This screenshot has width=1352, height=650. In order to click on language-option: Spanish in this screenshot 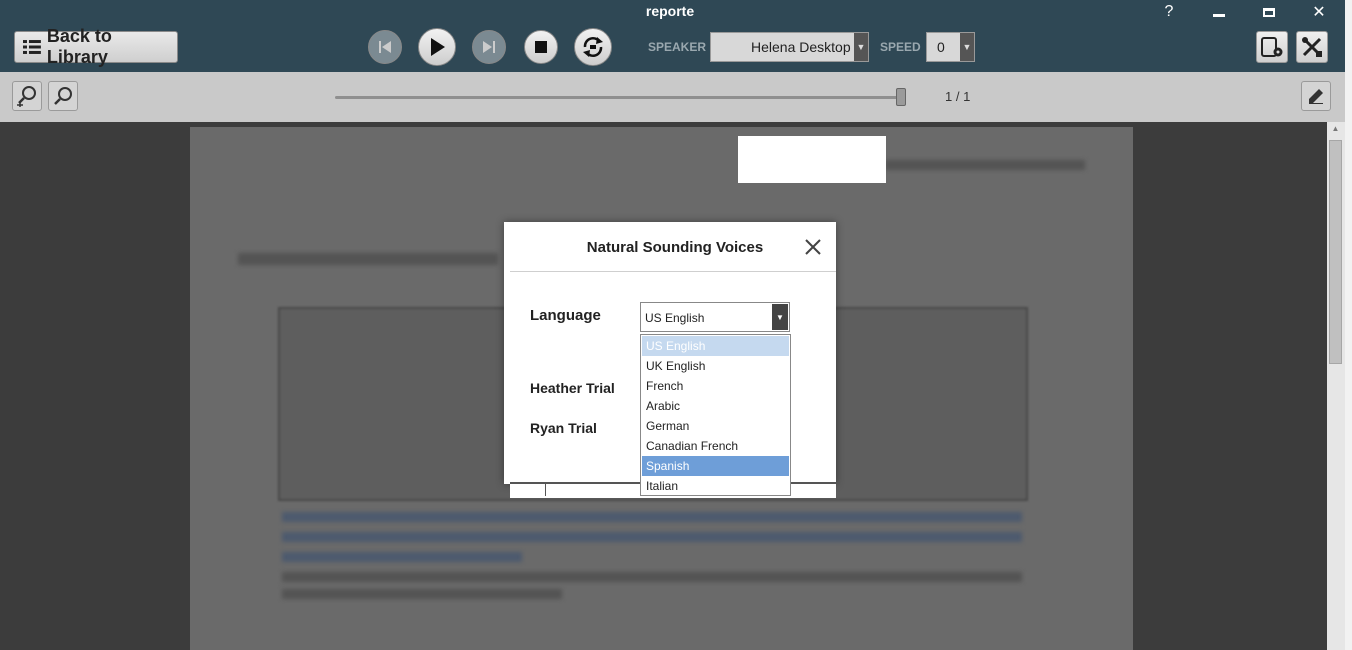, I will do `click(715, 466)`.